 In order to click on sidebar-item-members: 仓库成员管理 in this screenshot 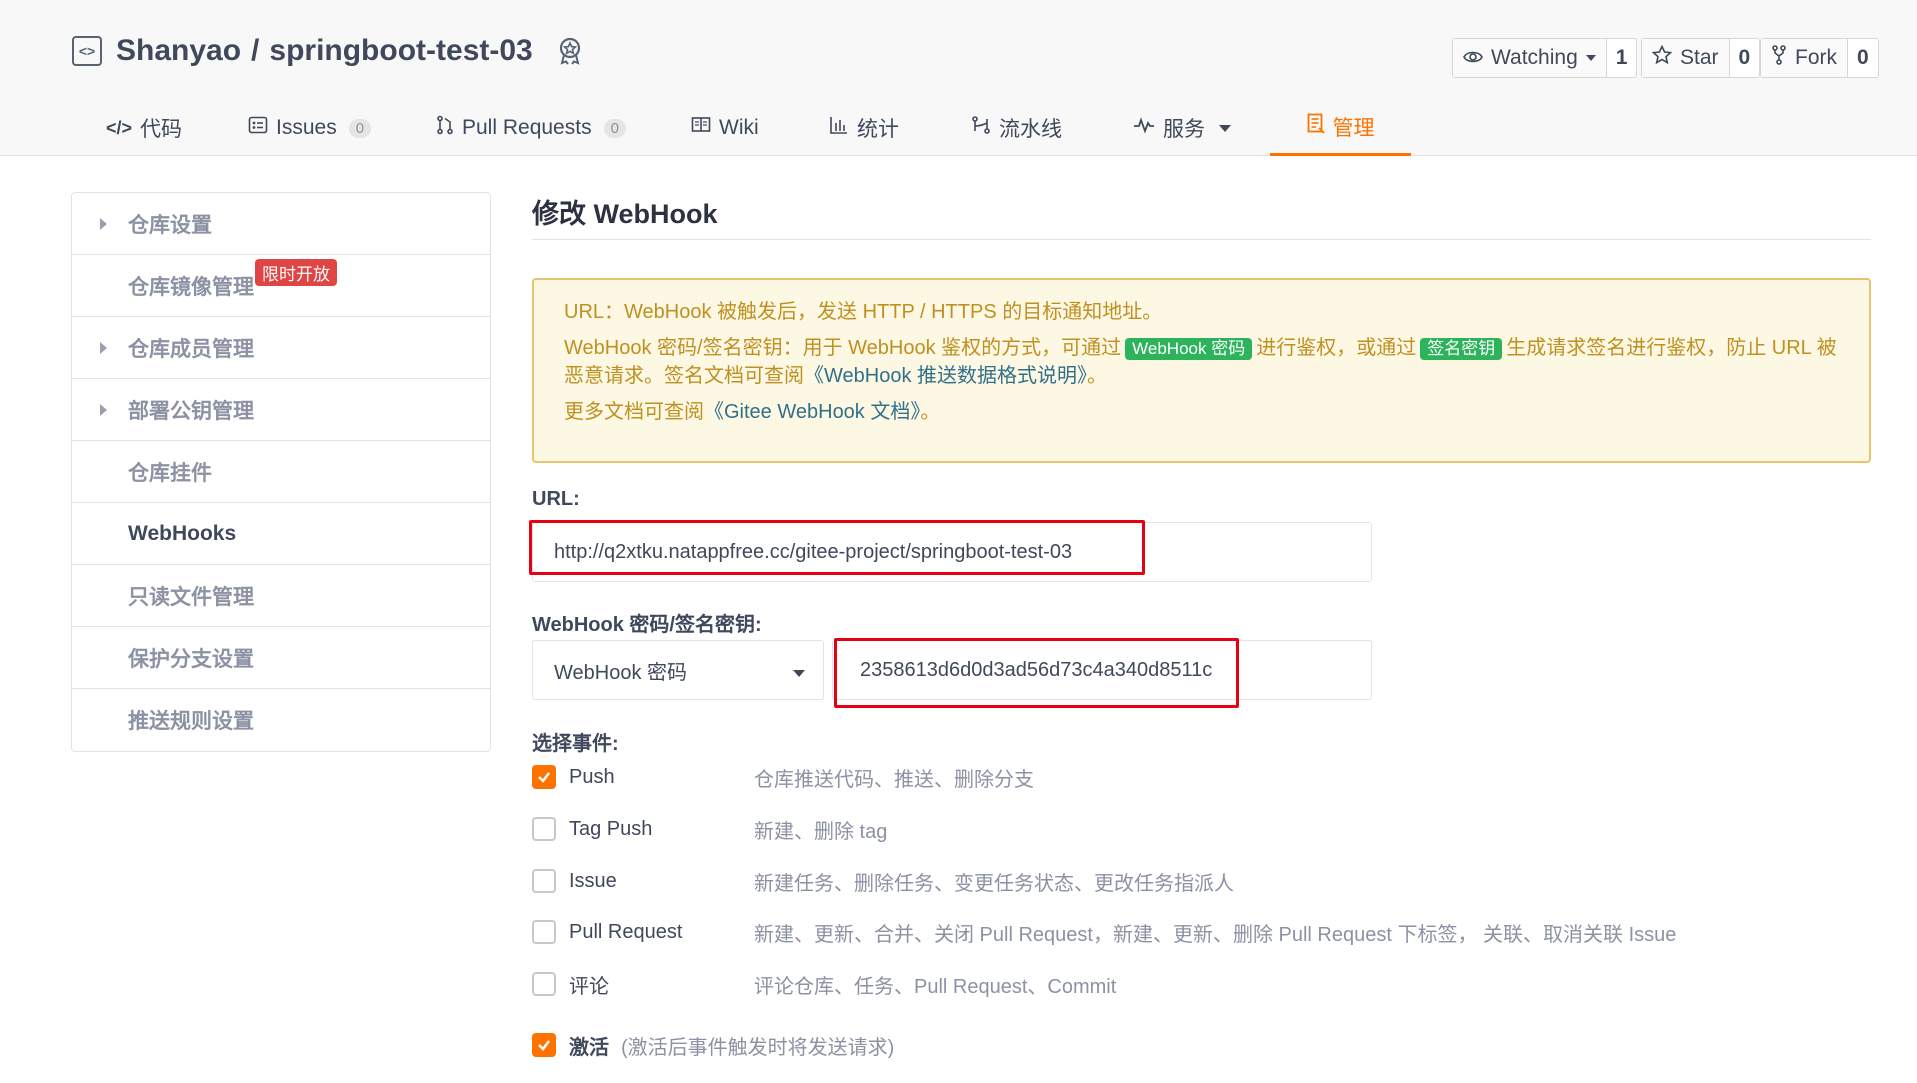, I will do `click(281, 348)`.